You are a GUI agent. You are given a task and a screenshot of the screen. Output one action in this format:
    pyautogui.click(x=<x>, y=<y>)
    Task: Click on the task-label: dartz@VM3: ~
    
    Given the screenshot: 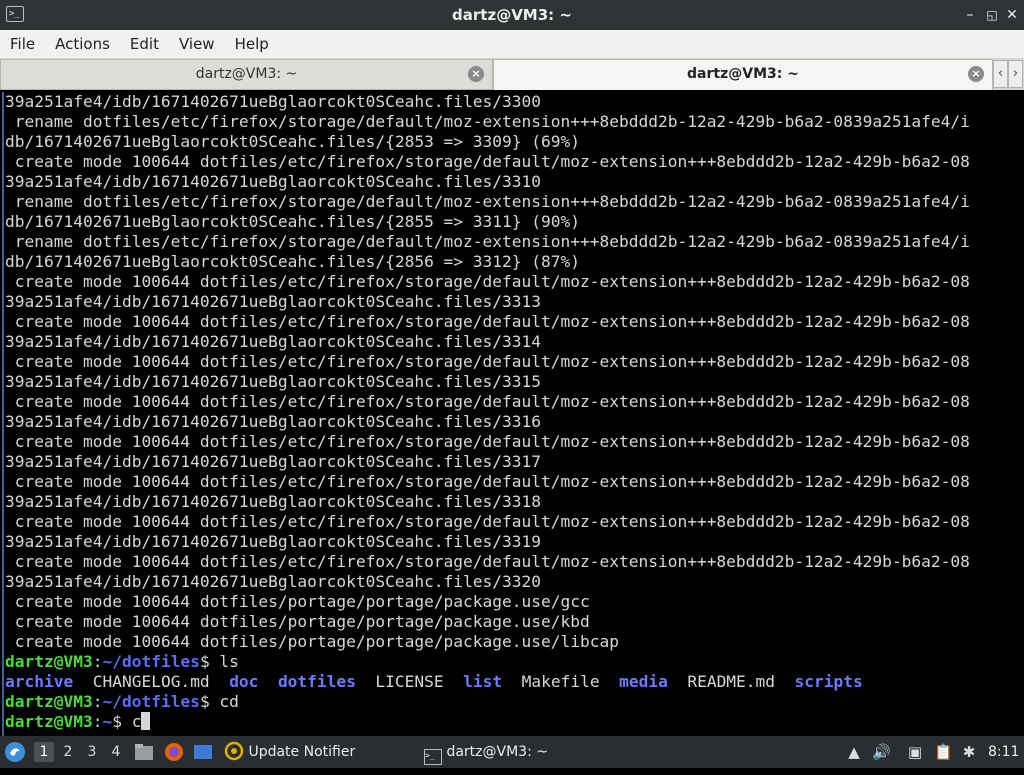 What is the action you would take?
    pyautogui.click(x=497, y=752)
    